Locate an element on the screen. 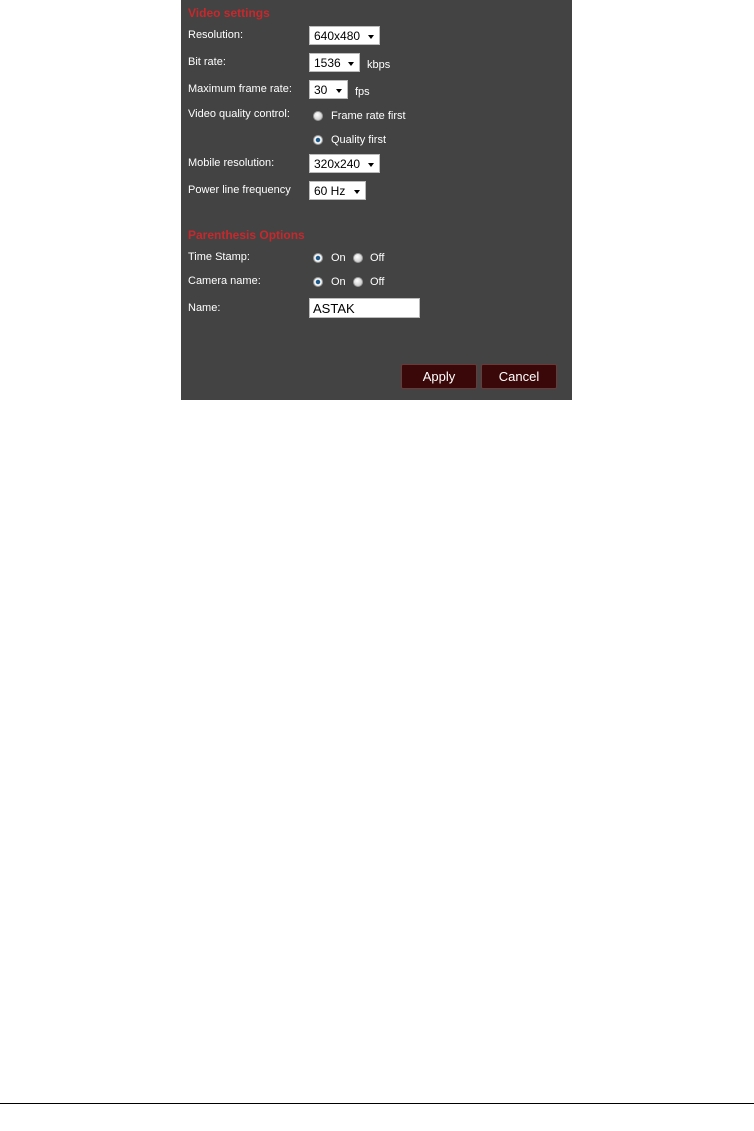 The width and height of the screenshot is (754, 1131). camera-off-radio is located at coordinates (358, 282).